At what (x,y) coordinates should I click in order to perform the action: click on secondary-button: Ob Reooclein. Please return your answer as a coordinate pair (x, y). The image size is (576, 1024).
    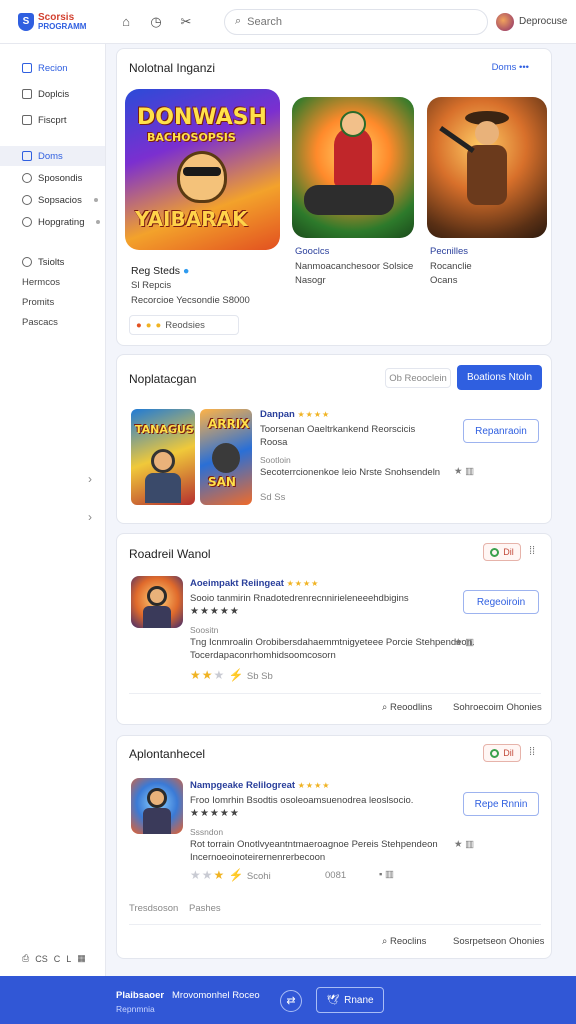
    Looking at the image, I should click on (418, 378).